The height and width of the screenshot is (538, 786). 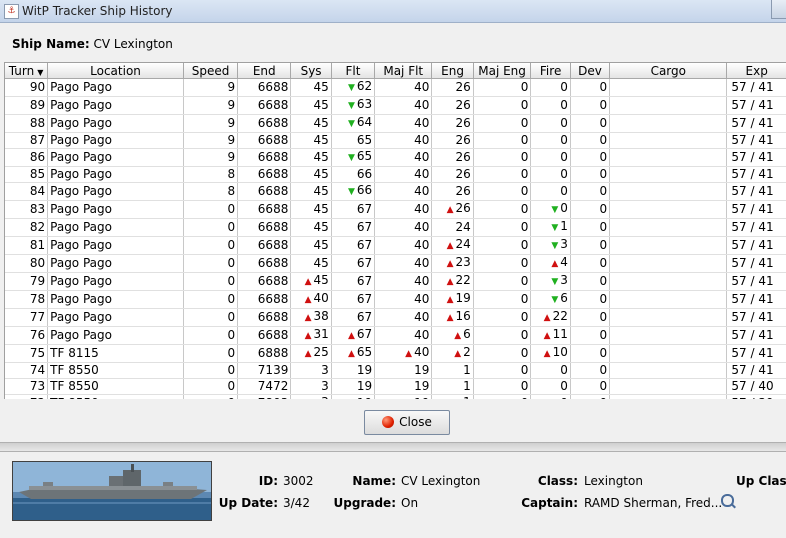 I want to click on column-header-turn: Turn ▼, so click(x=27, y=71).